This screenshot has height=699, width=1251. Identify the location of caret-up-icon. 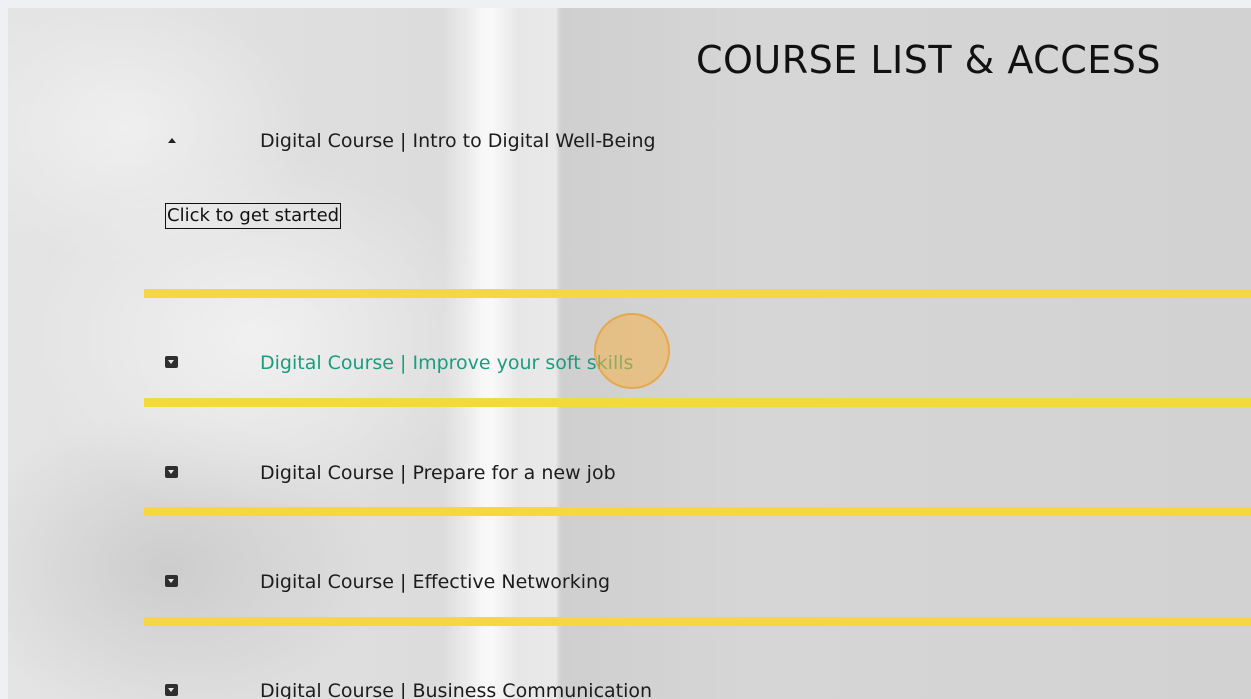
(171, 140).